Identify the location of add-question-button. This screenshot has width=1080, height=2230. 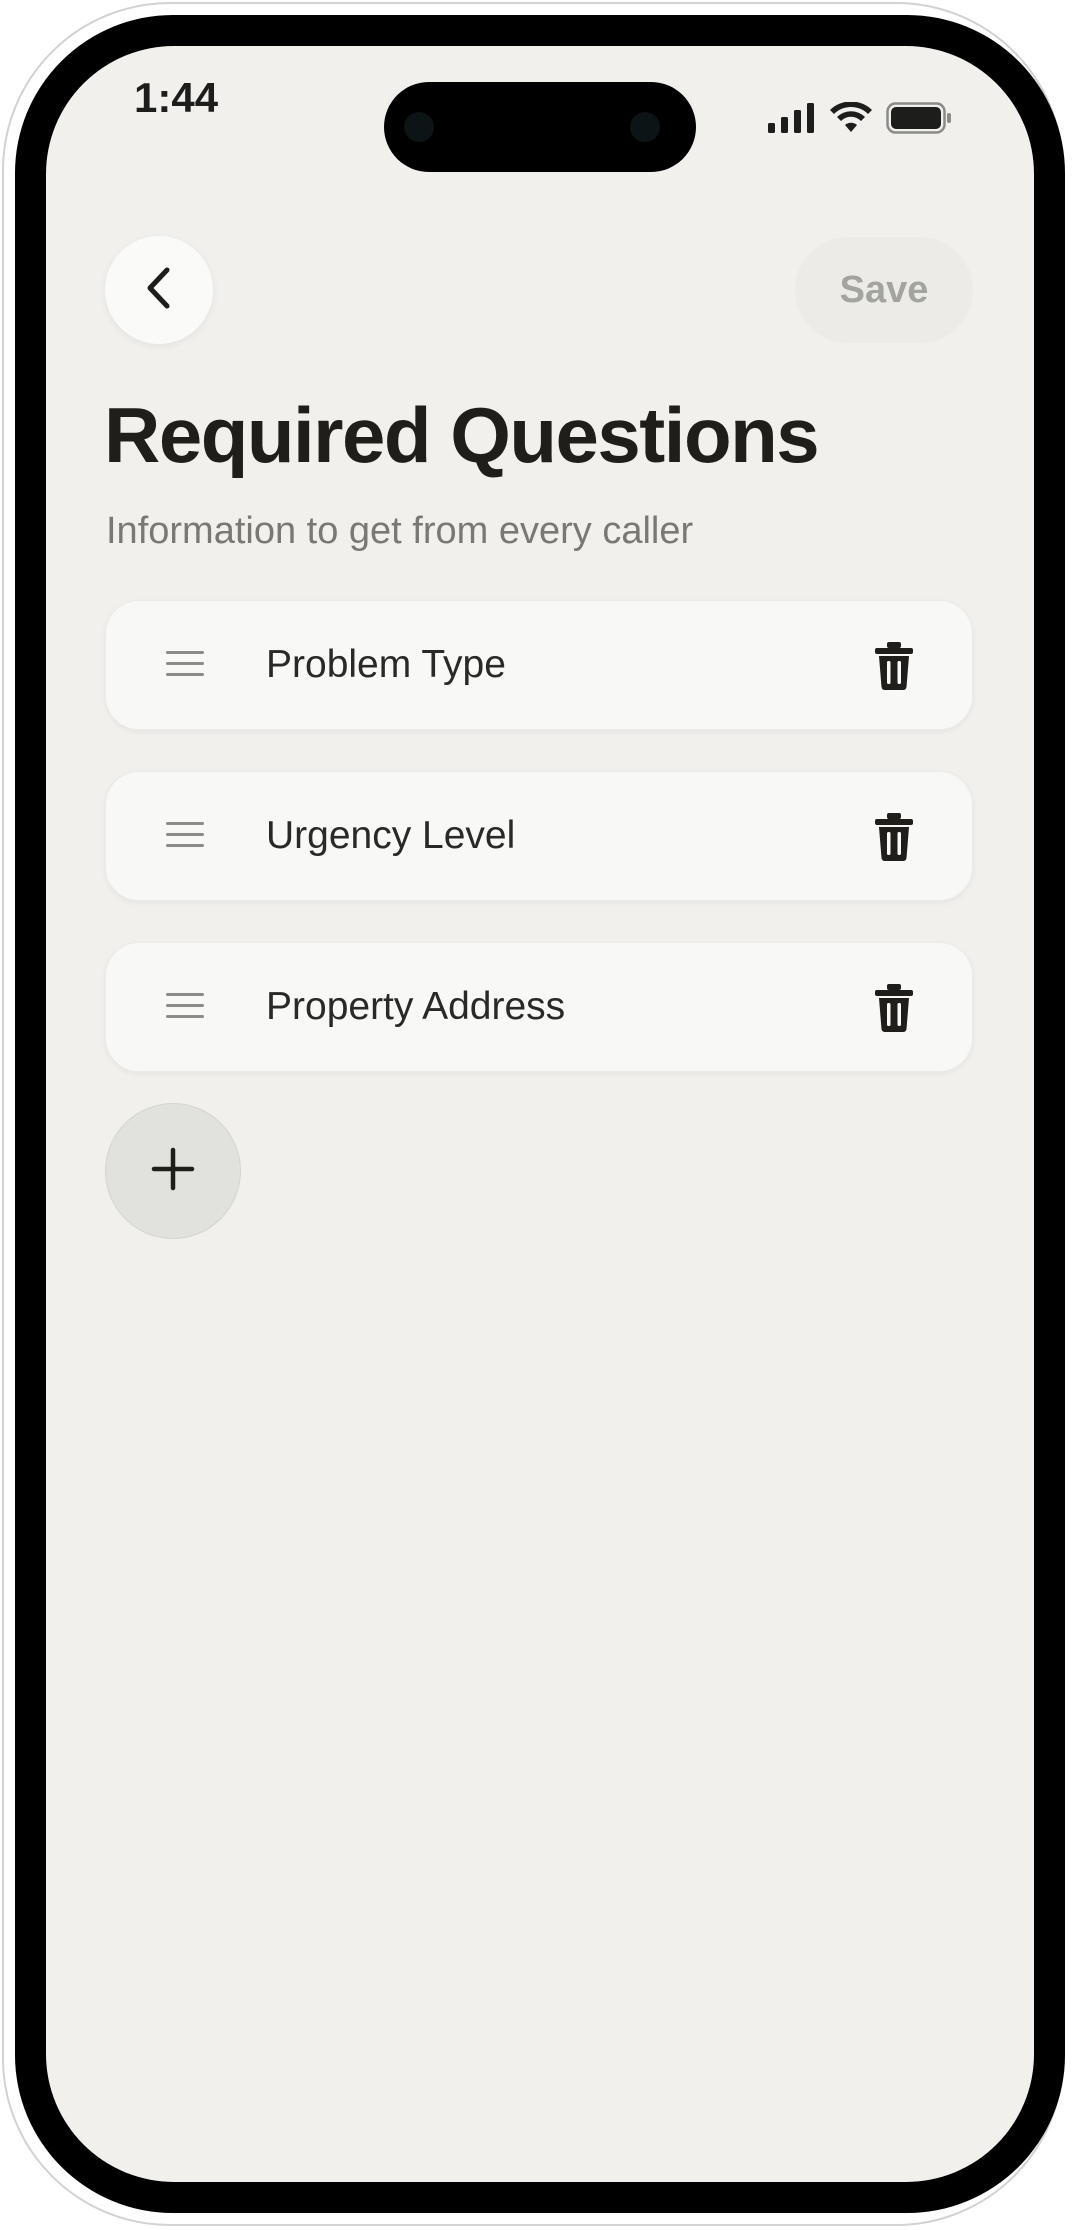
(173, 1171).